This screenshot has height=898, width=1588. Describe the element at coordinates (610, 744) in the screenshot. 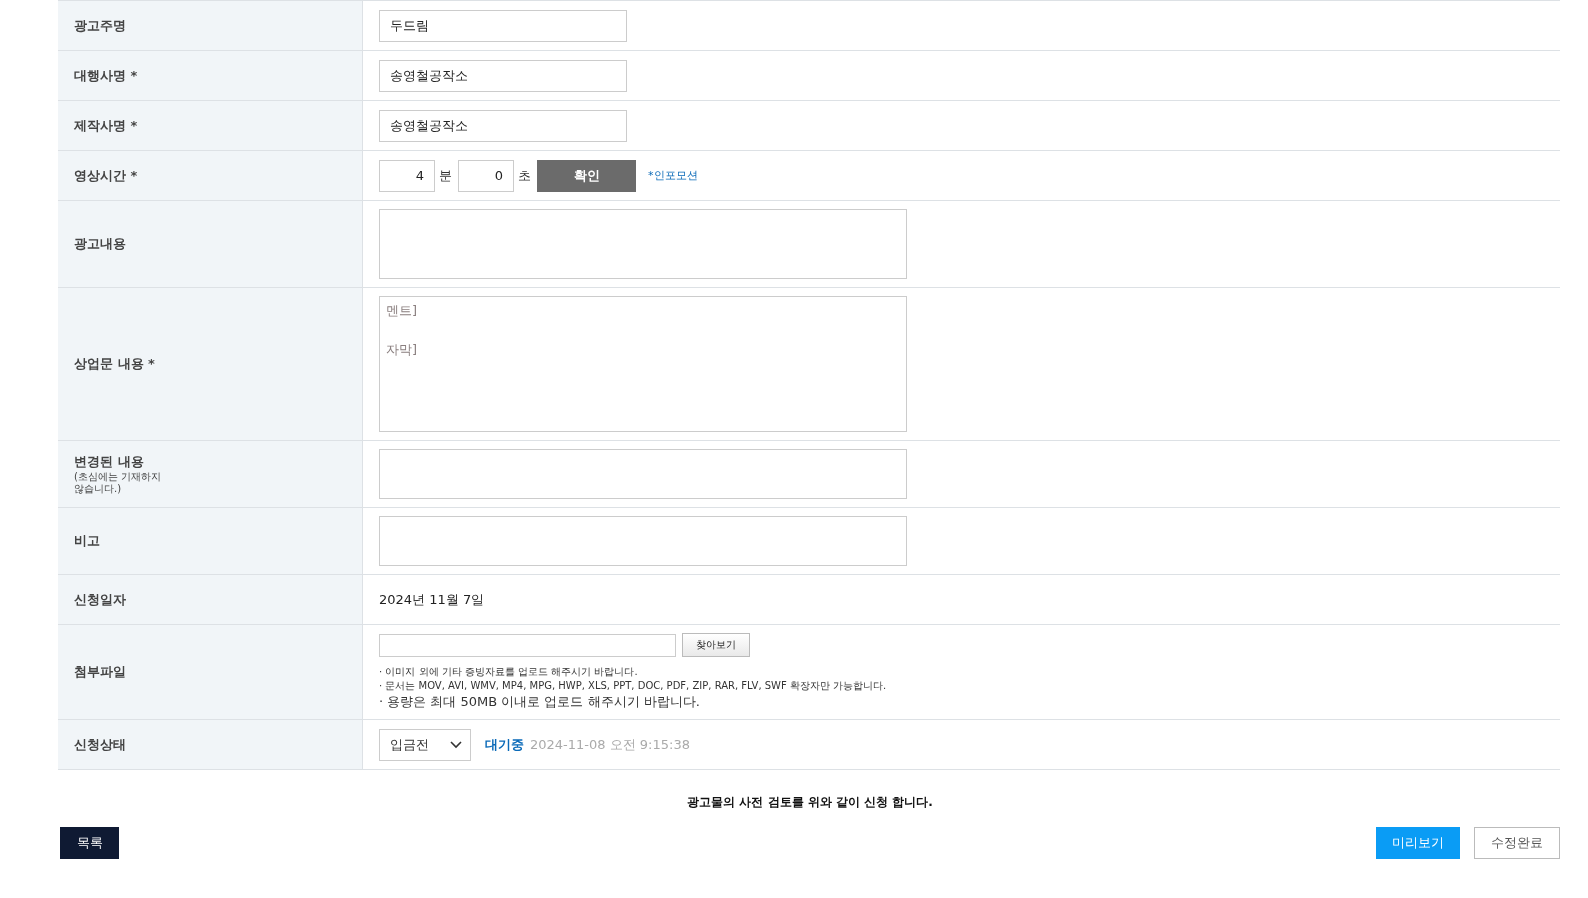

I see `timestamp: 2024-11-08 오전 9:15:38` at that location.